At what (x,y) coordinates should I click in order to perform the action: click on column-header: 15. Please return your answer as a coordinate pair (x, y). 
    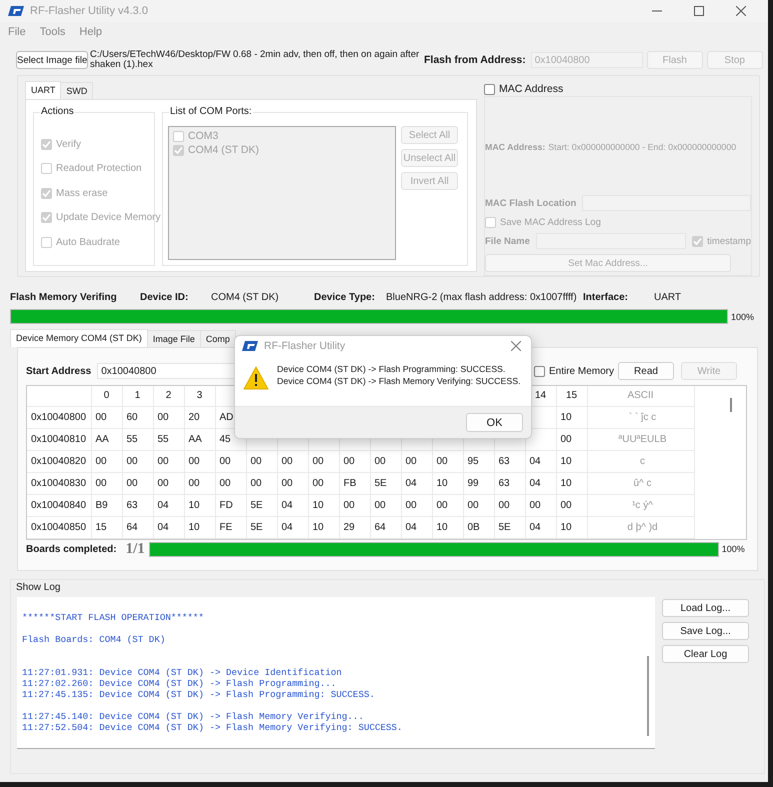
    Looking at the image, I should click on (571, 396).